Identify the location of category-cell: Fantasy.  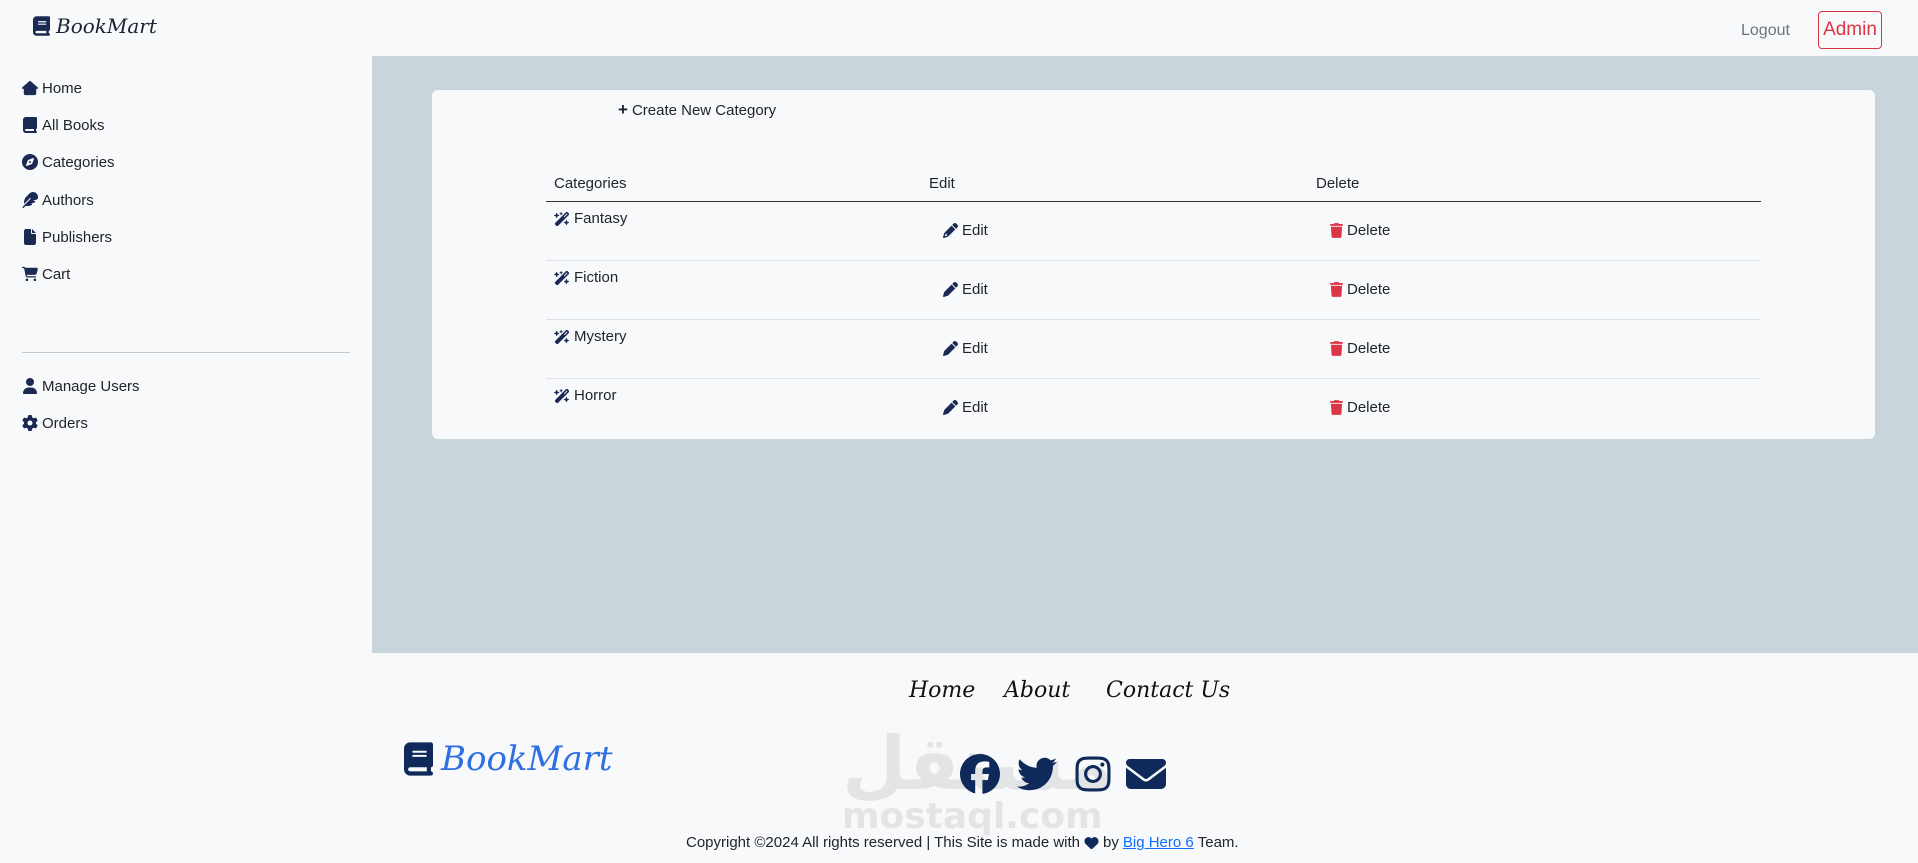
(590, 218).